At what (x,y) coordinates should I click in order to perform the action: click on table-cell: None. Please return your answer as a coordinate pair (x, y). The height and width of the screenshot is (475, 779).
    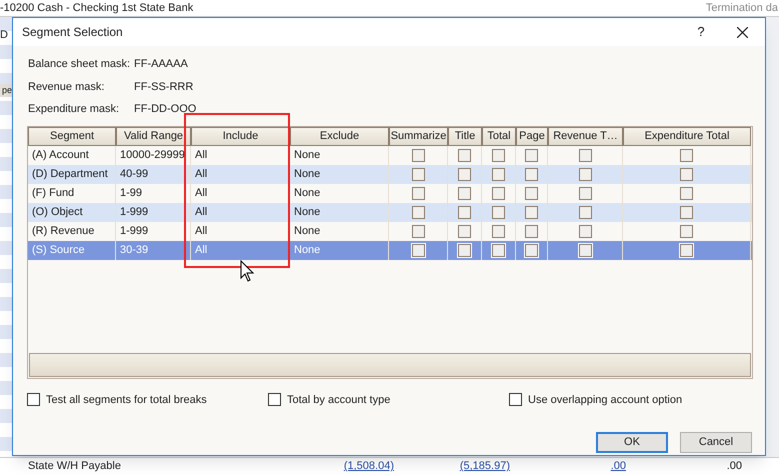
    Looking at the image, I should click on (339, 250).